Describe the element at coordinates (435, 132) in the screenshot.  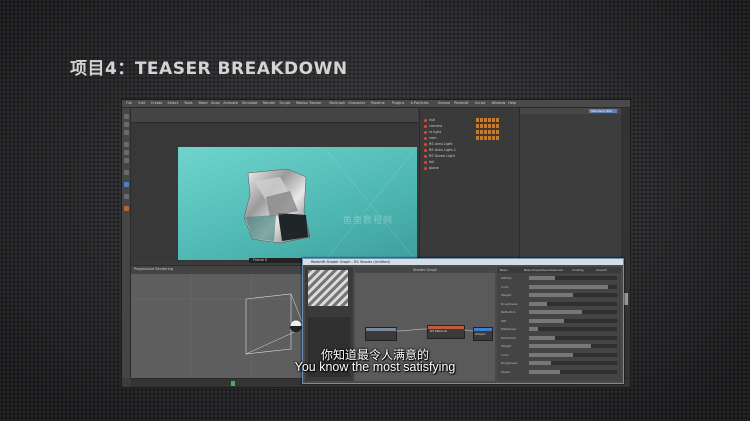
I see `object-name: rs light` at that location.